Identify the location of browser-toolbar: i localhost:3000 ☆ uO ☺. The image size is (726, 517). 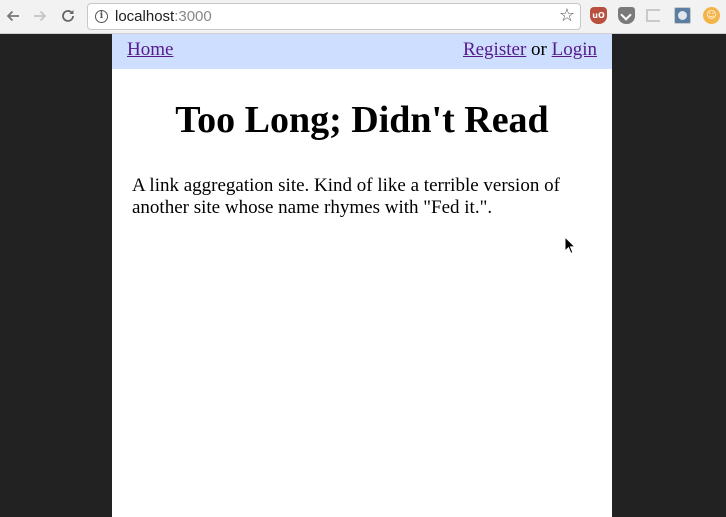
(363, 17).